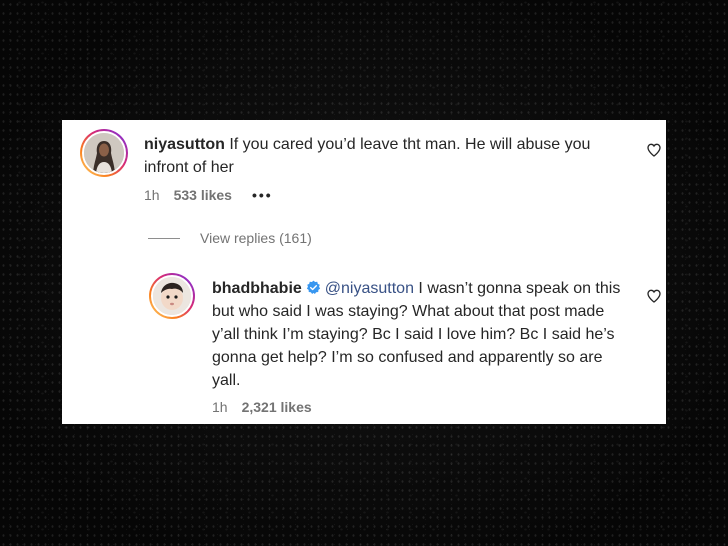  I want to click on view-replies-label: View replies (161), so click(256, 238).